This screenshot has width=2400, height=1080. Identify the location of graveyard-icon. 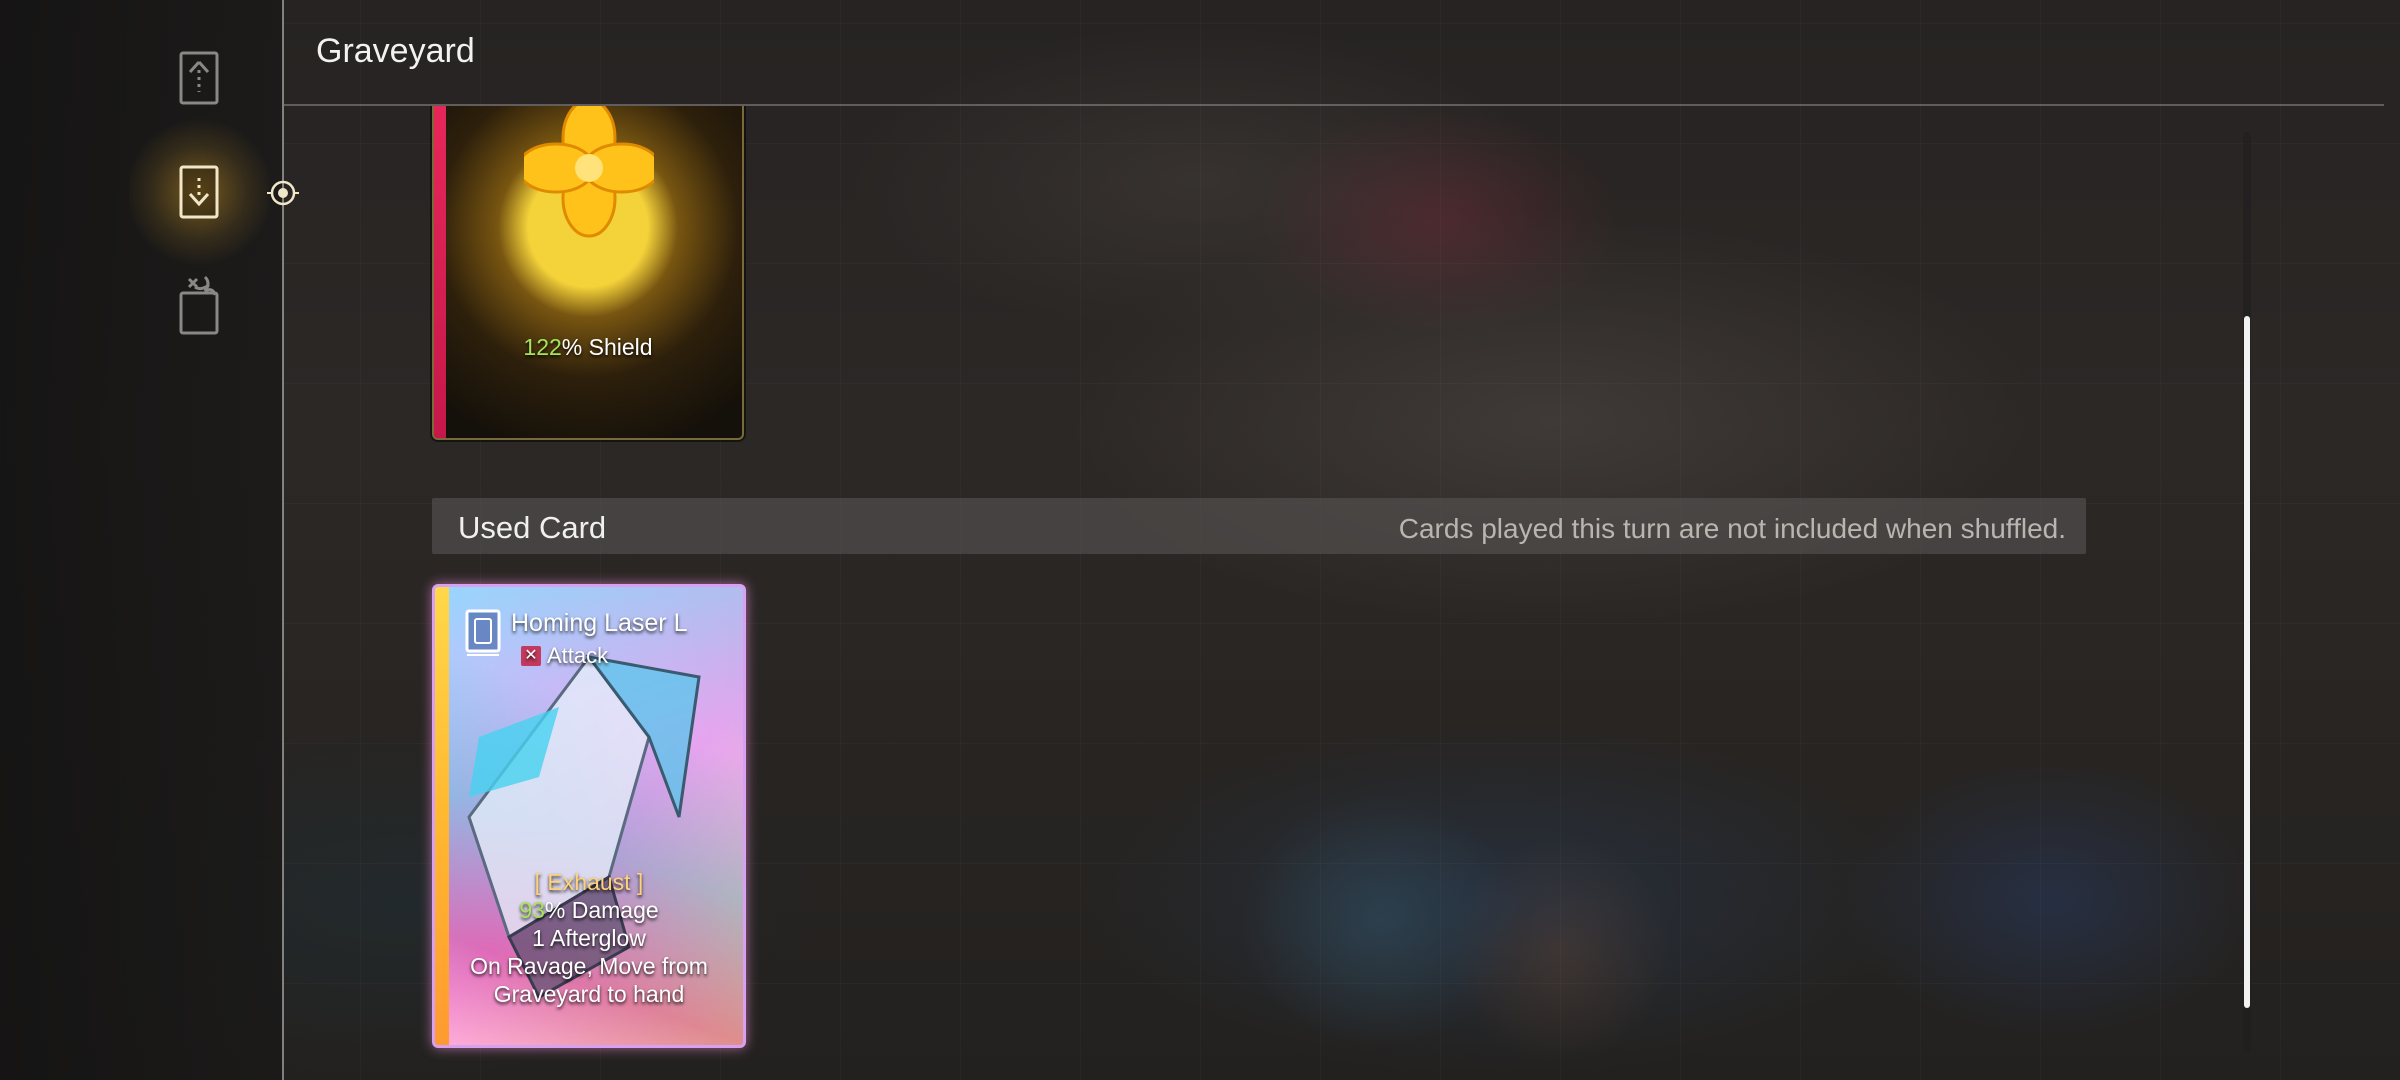
(199, 192).